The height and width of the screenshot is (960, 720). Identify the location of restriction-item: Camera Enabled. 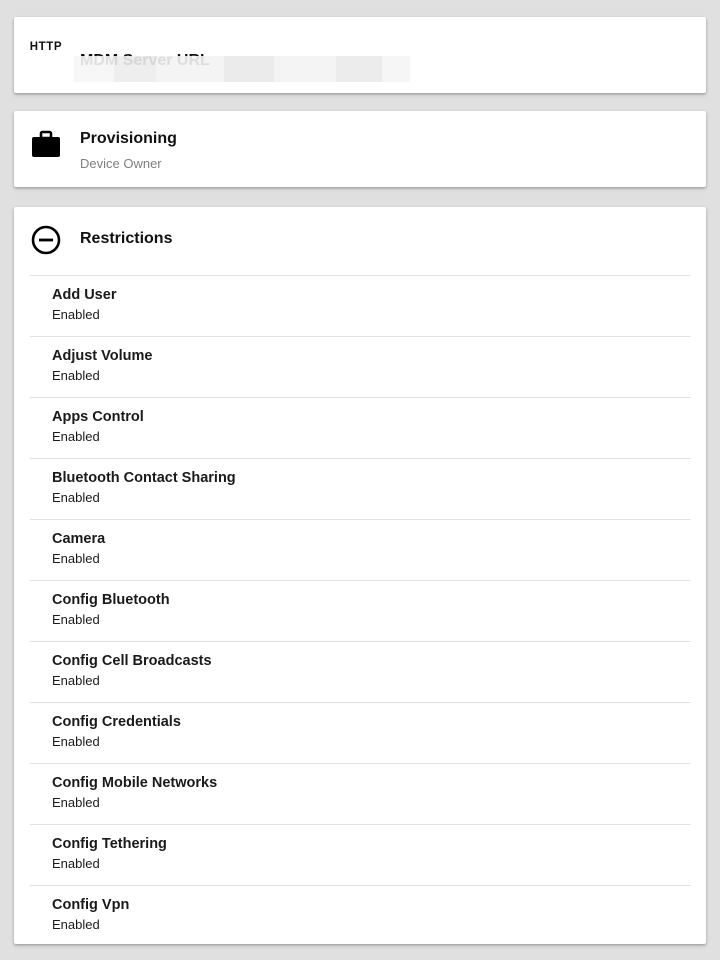
(360, 549).